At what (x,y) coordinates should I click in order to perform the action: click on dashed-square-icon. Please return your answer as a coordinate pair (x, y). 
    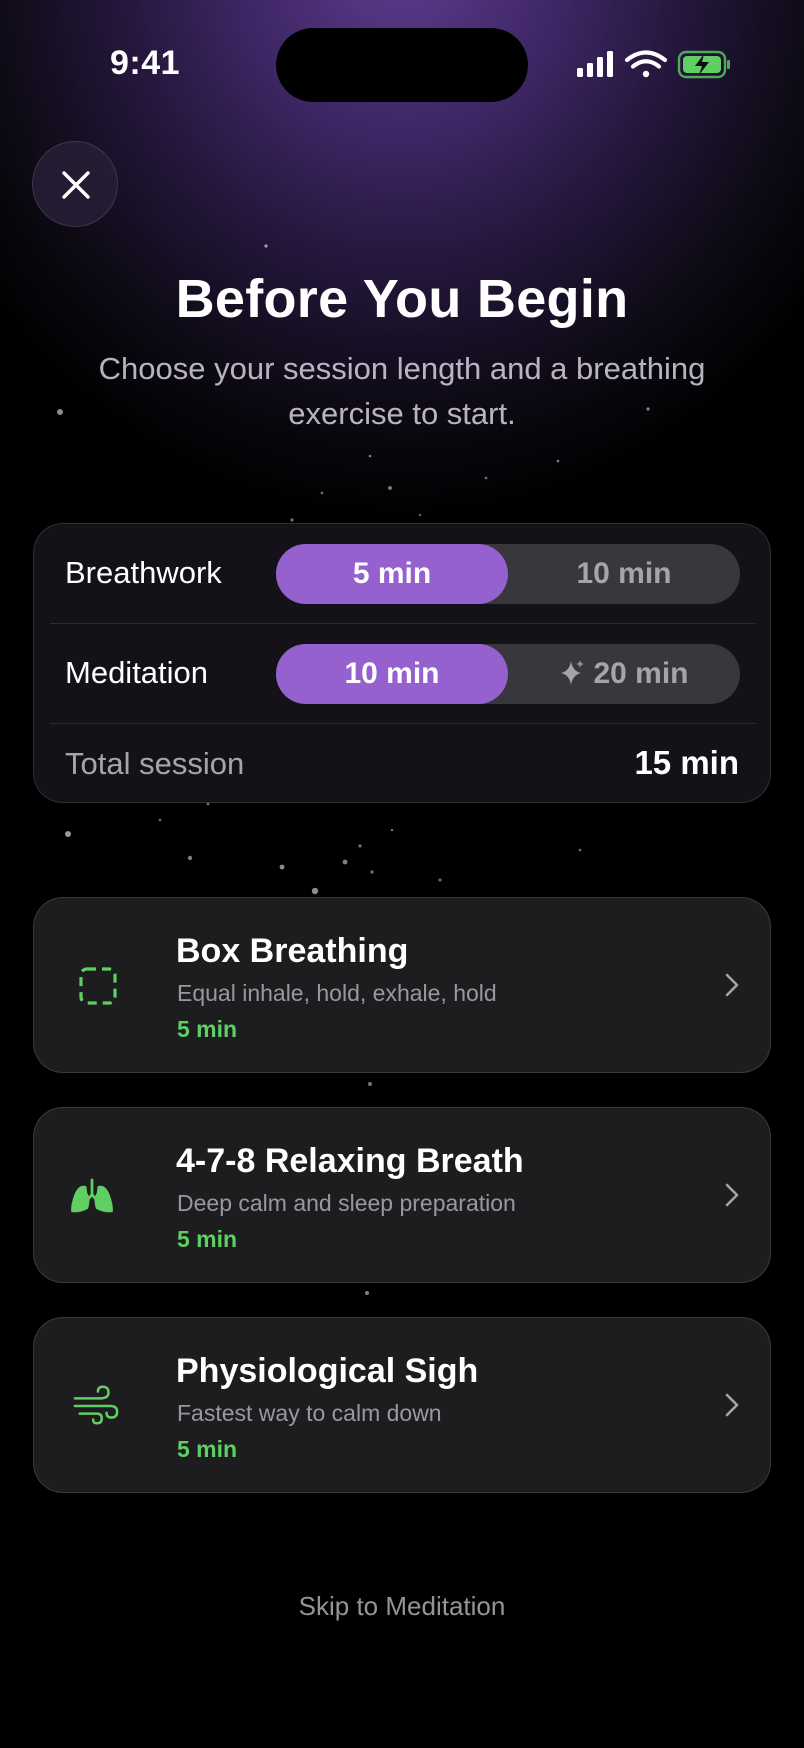
    Looking at the image, I should click on (98, 986).